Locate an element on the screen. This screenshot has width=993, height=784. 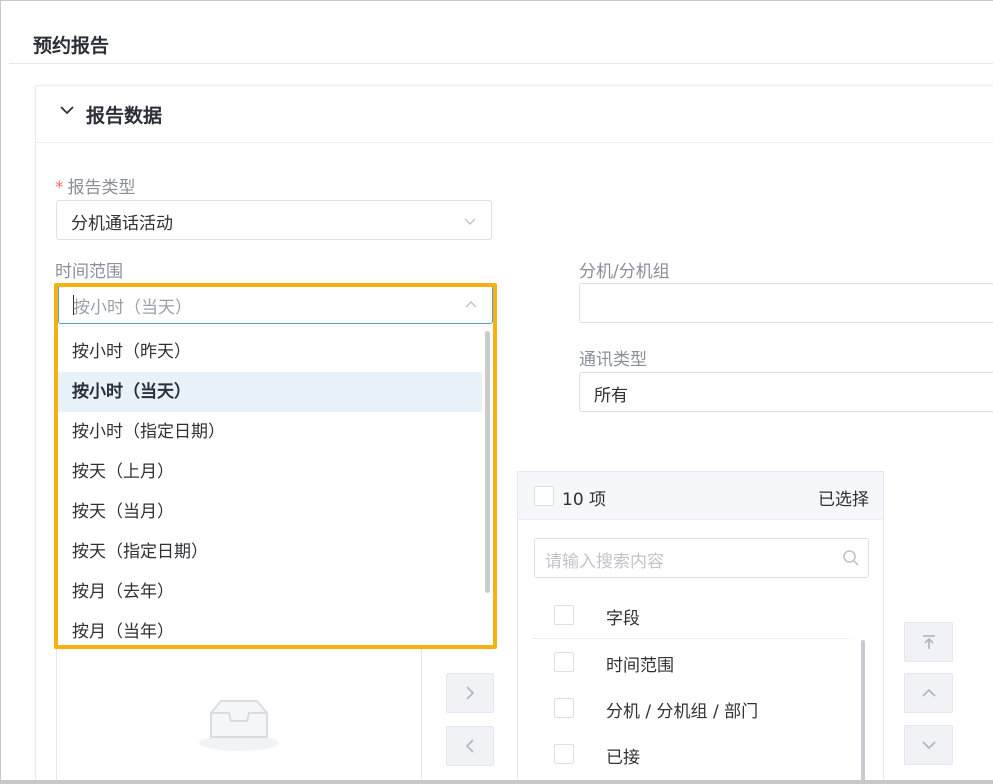
comm-type-value: 所有 is located at coordinates (611, 396).